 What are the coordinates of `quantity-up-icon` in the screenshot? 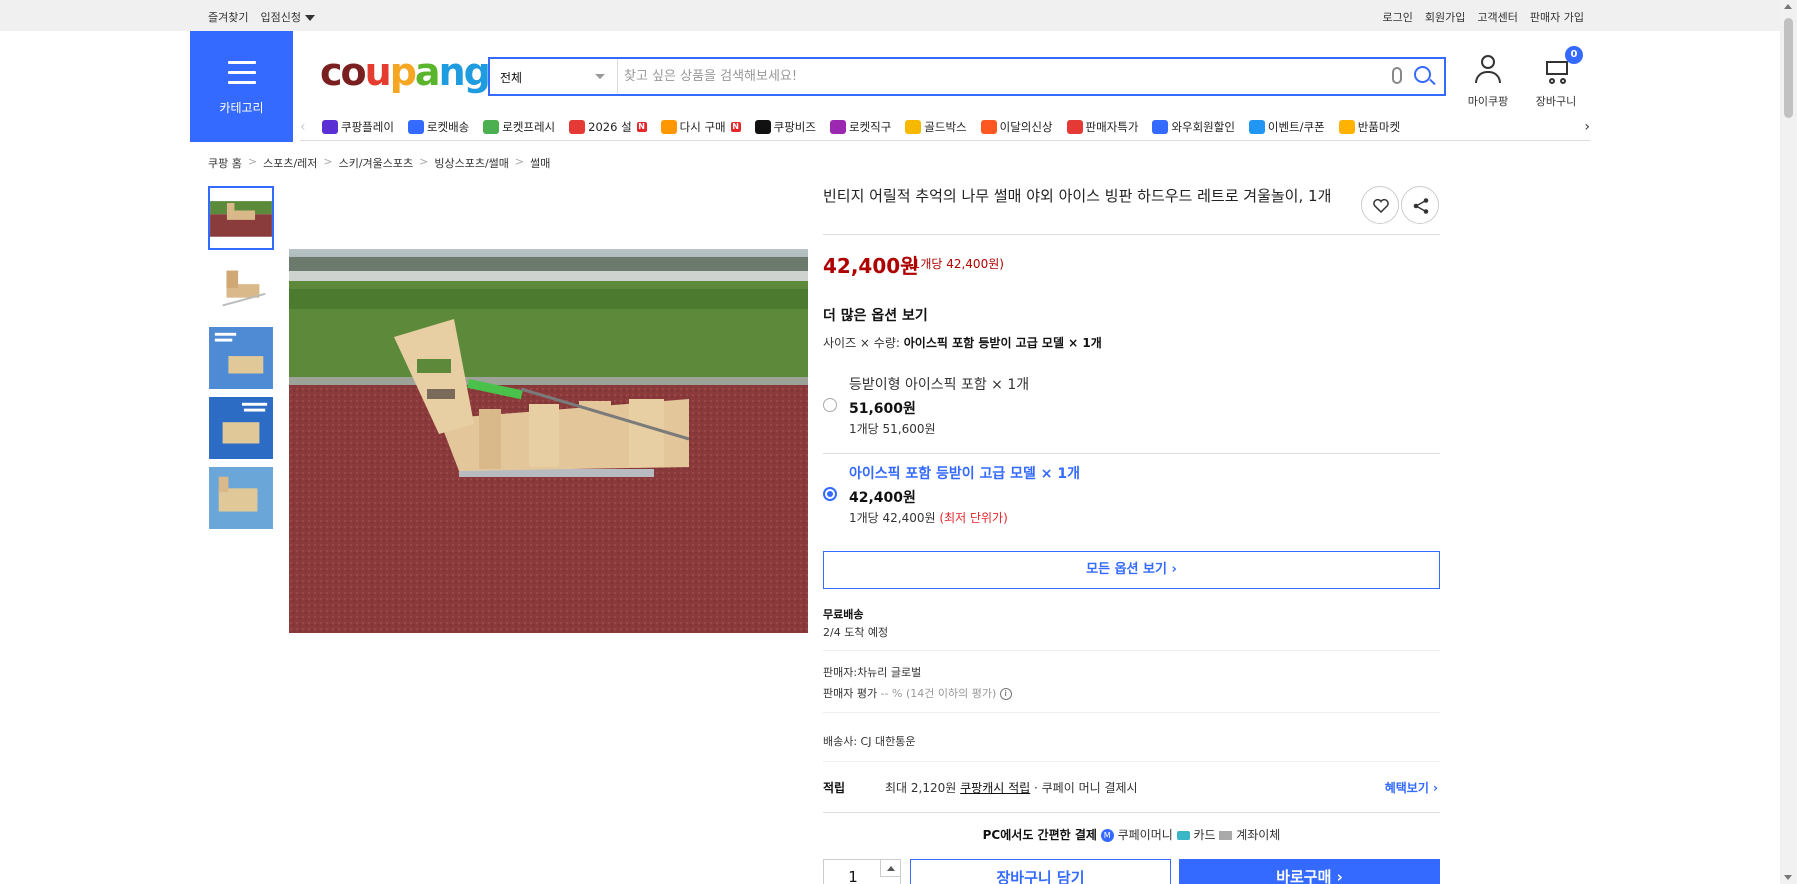 It's located at (890, 868).